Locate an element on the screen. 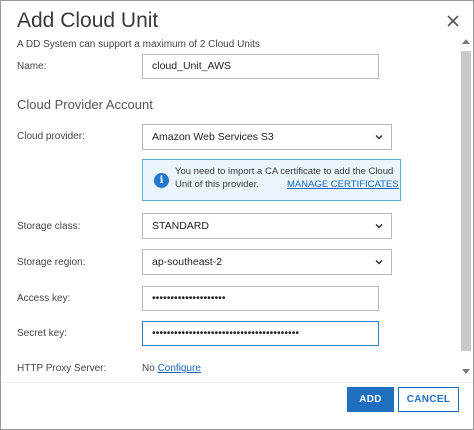  http-proxy-status: No is located at coordinates (148, 368).